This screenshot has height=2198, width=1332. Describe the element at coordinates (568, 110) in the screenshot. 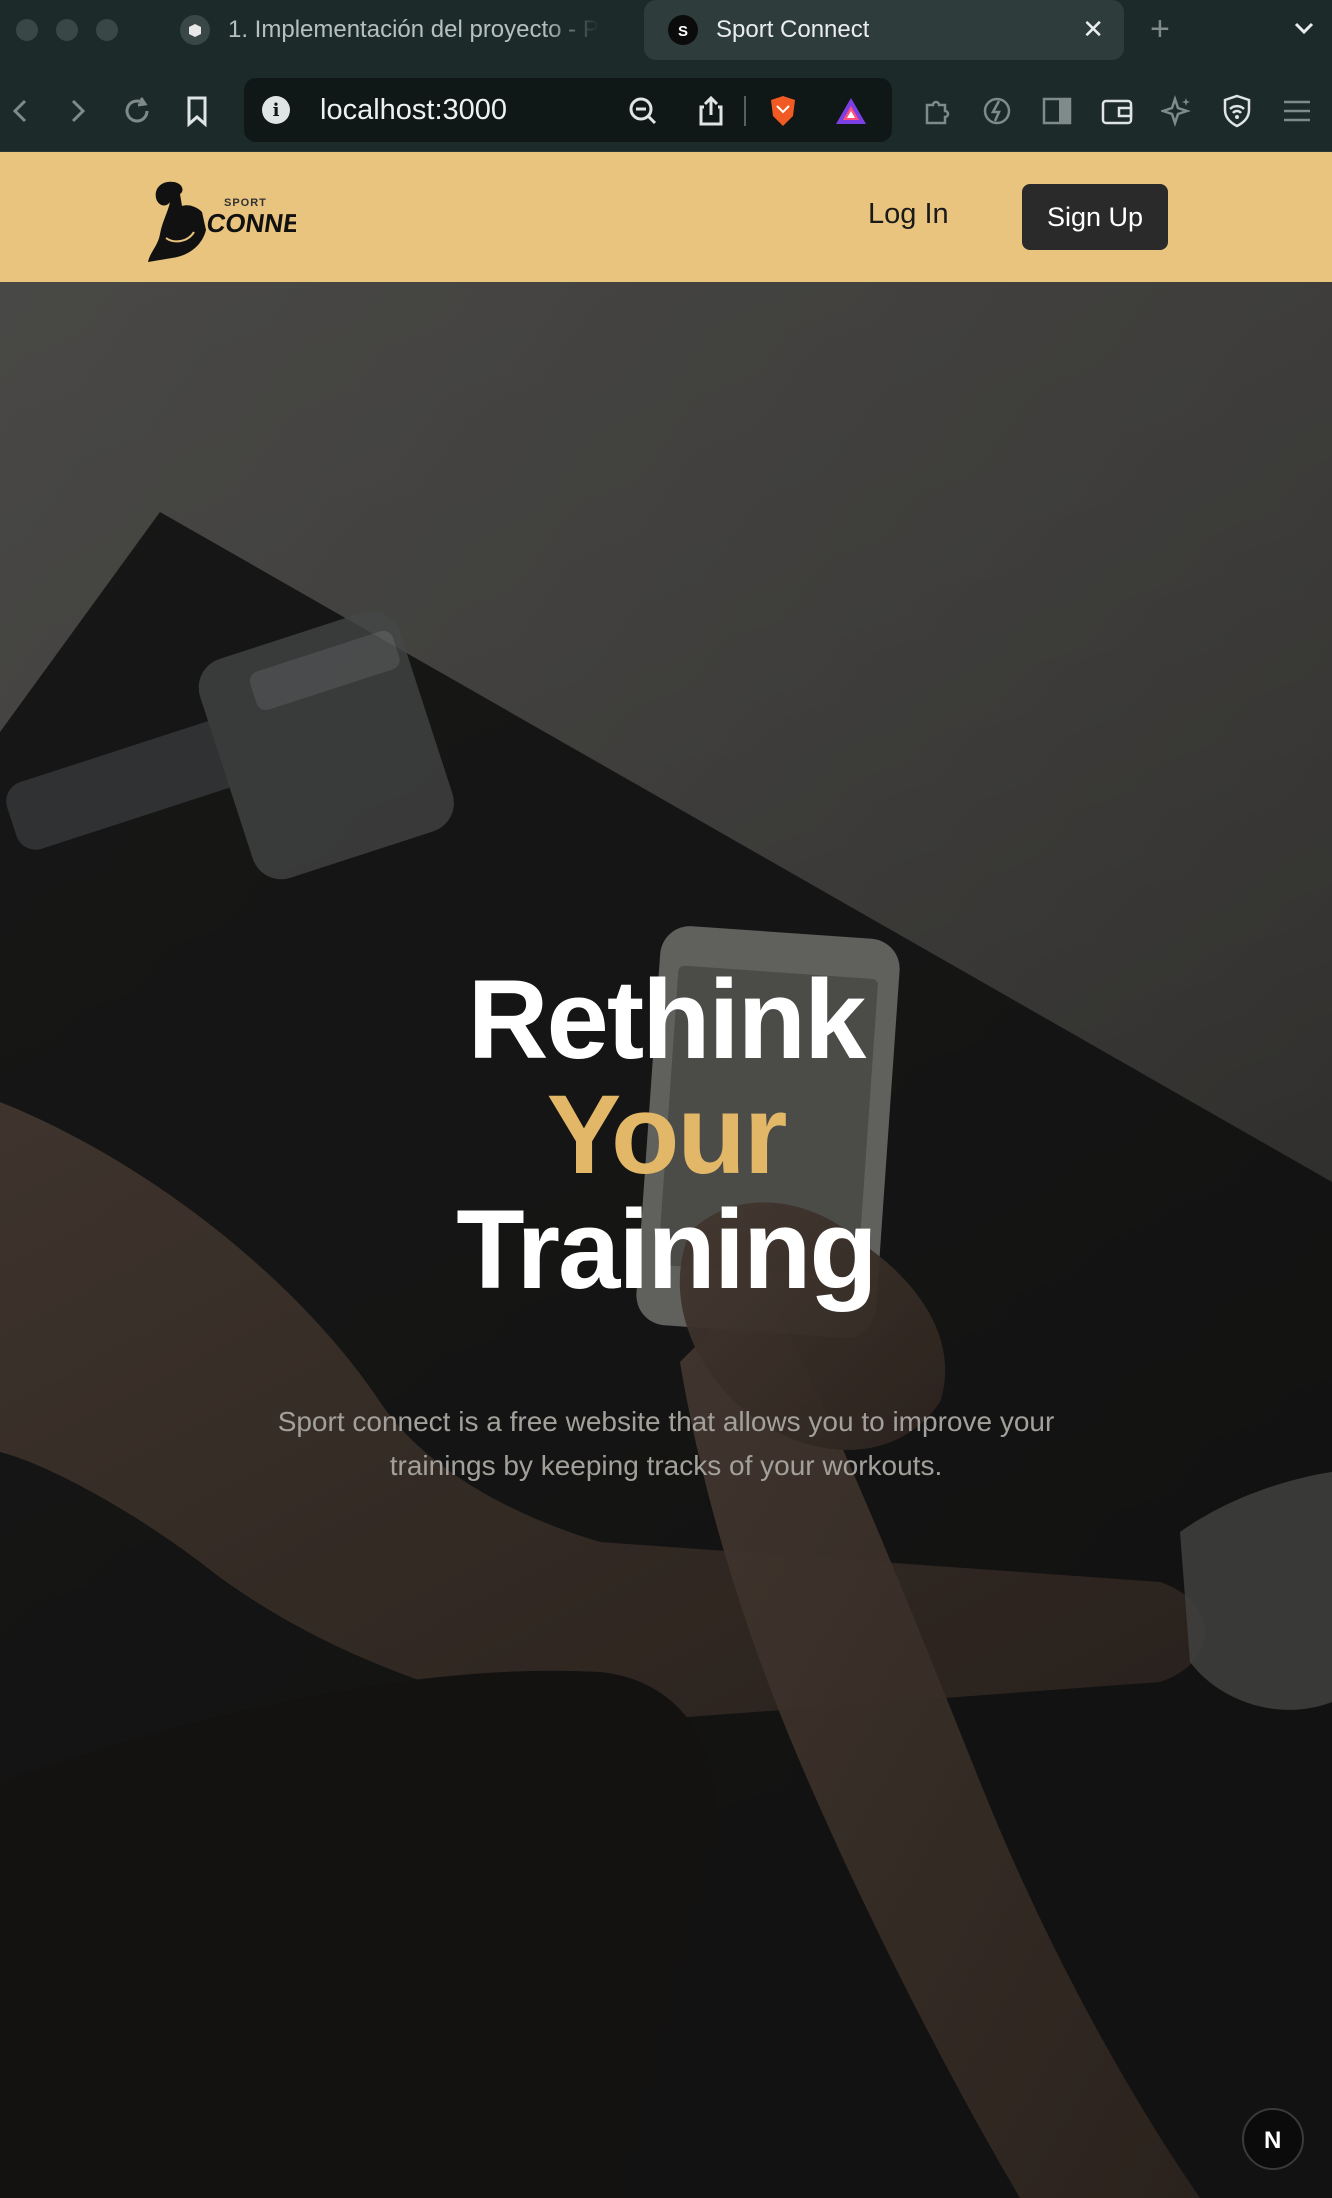

I see `address-bar: i localhost:3000` at that location.